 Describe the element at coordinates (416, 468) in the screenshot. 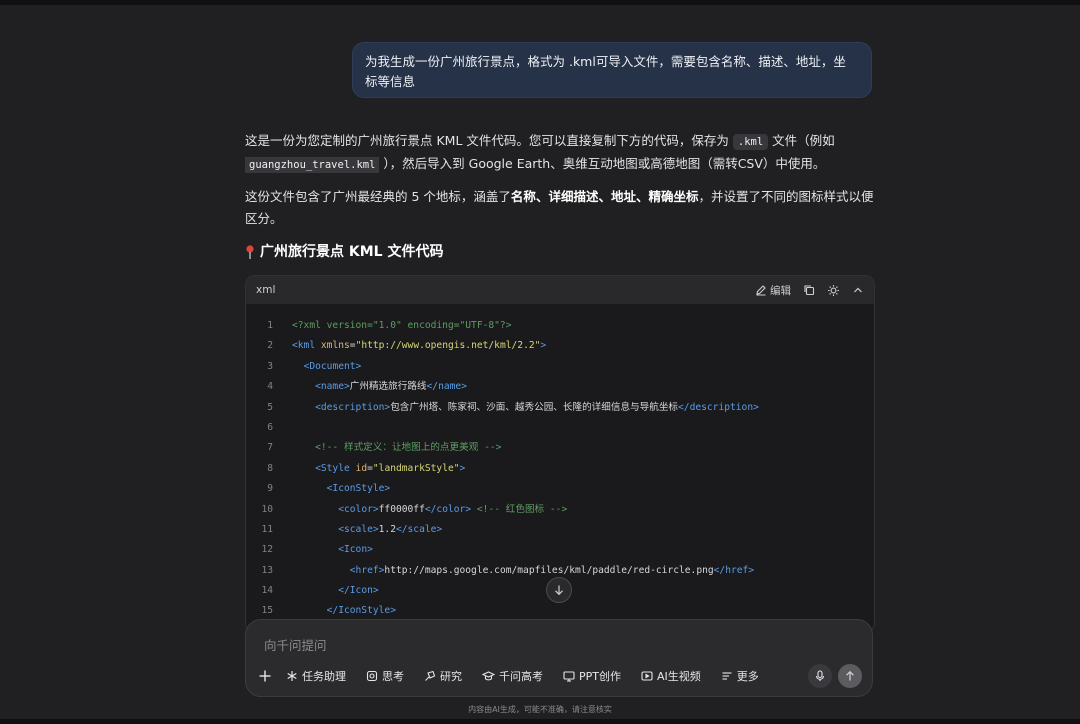

I see `code-token: "landmarkStyle"` at that location.